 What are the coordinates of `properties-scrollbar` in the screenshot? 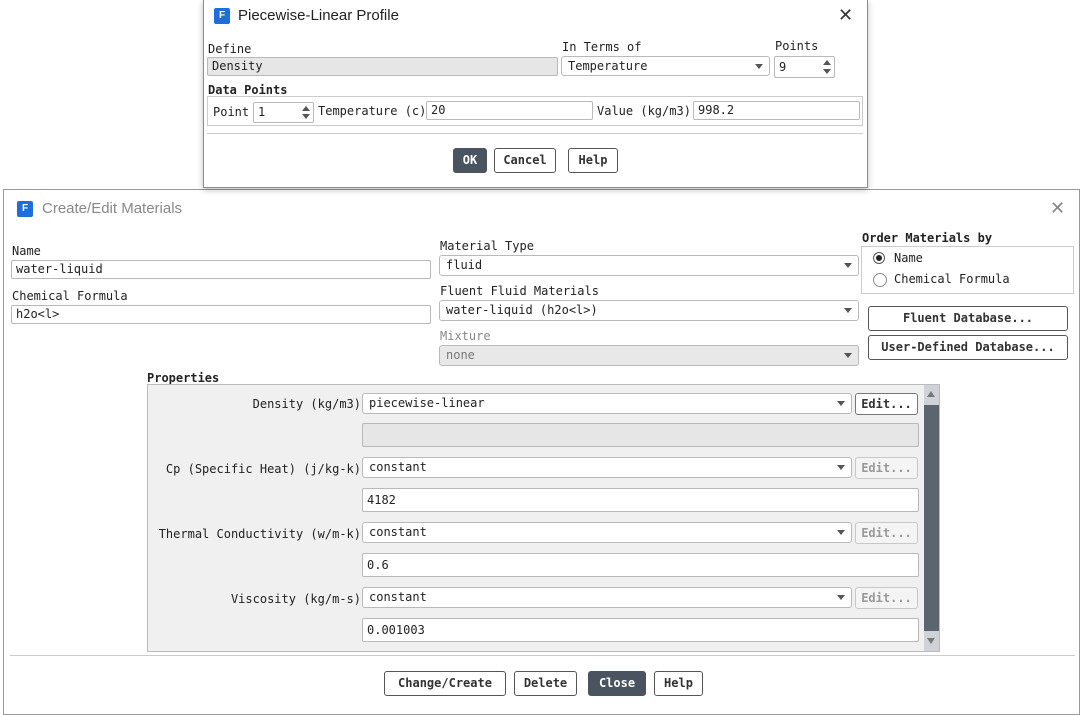 It's located at (931, 518).